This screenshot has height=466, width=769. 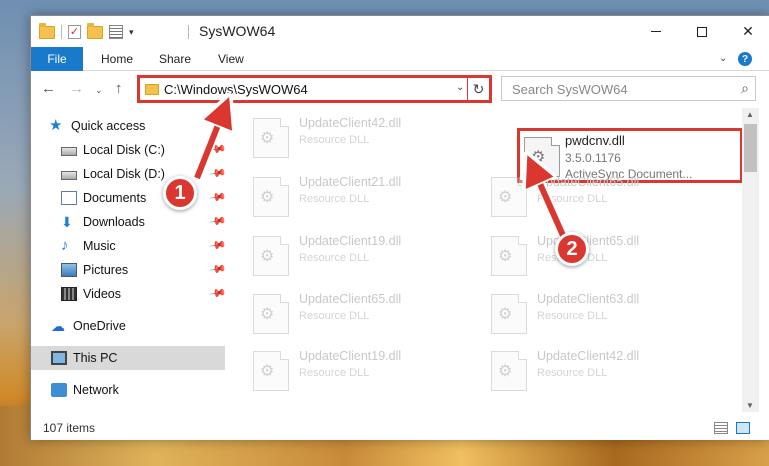 I want to click on search-input: Search SysWOW64 ⌕, so click(x=628, y=88).